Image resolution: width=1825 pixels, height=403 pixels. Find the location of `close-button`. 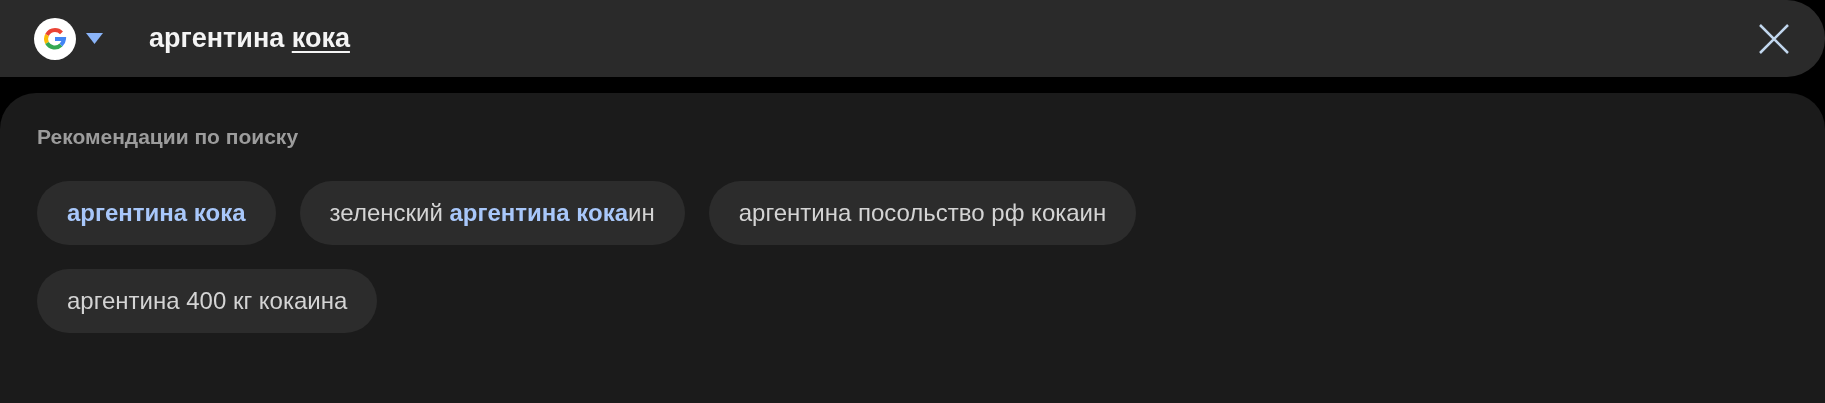

close-button is located at coordinates (1774, 38).